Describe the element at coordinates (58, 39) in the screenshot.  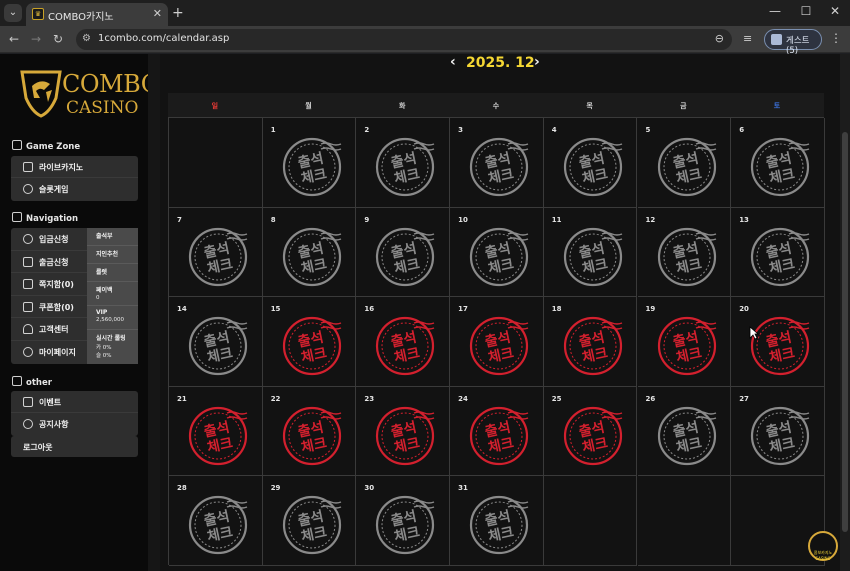
I see `reload-icon: ↻` at that location.